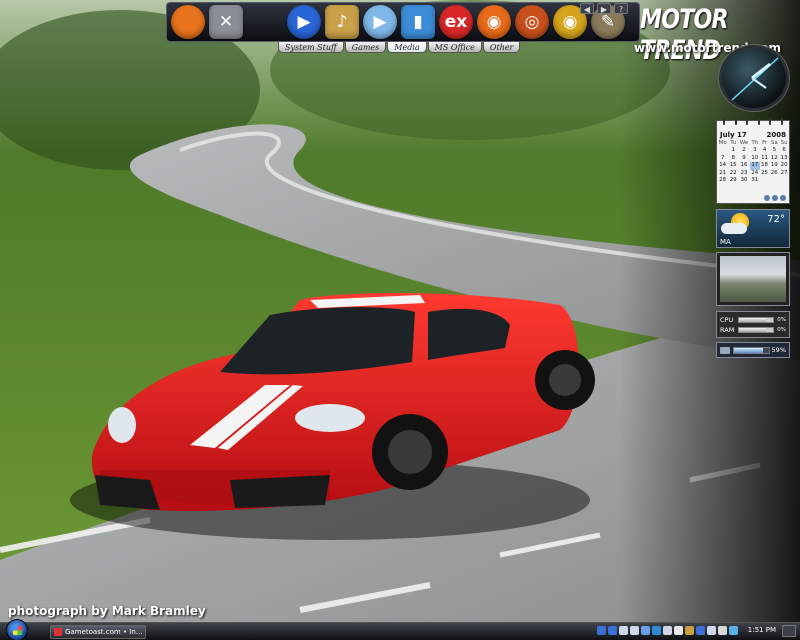 The image size is (800, 640). Describe the element at coordinates (744, 180) in the screenshot. I see `calendar-day: 30` at that location.